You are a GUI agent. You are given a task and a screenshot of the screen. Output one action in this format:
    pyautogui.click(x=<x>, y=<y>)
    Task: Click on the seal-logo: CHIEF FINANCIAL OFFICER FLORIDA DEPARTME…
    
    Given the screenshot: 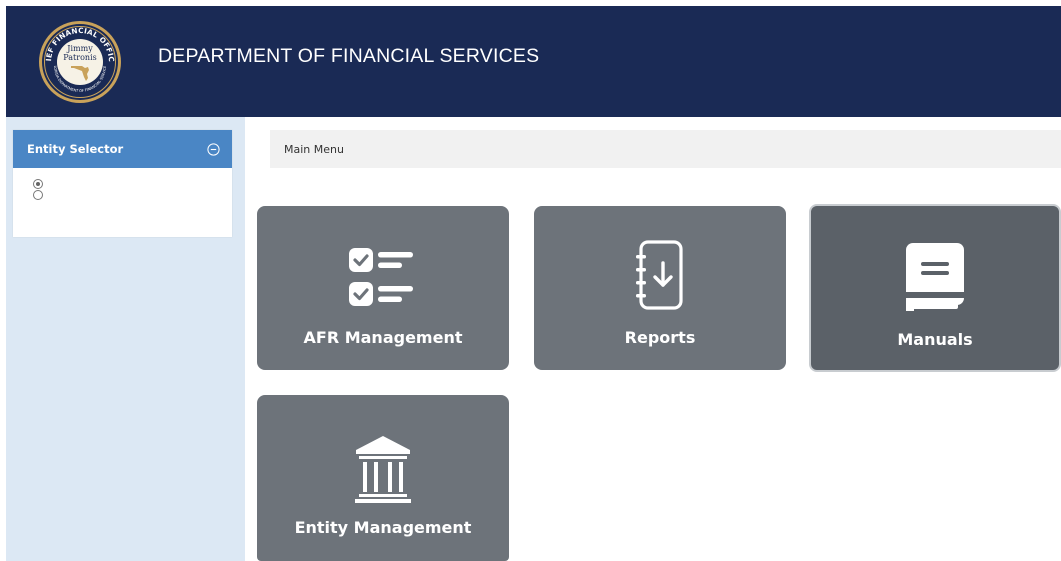 What is the action you would take?
    pyautogui.click(x=79, y=61)
    